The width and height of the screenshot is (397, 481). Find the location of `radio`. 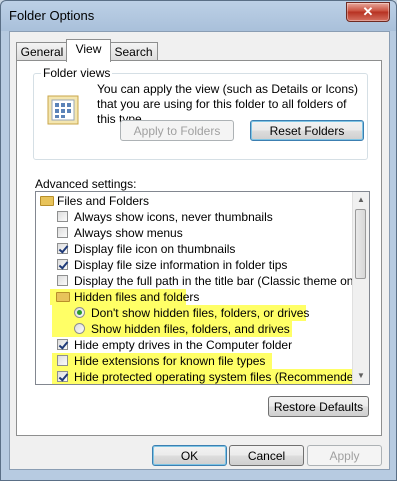

radio is located at coordinates (79, 328).